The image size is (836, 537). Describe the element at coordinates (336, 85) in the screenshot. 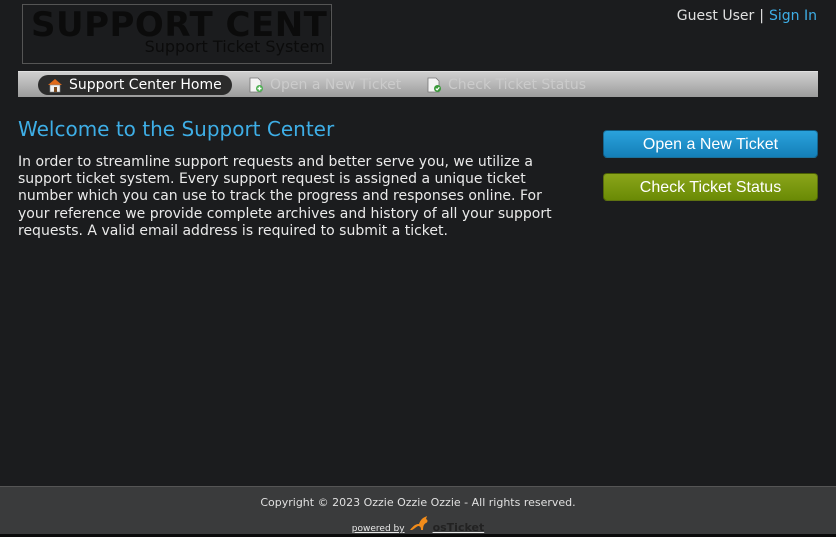

I see `nav-item-label: Open a New Ticket` at that location.